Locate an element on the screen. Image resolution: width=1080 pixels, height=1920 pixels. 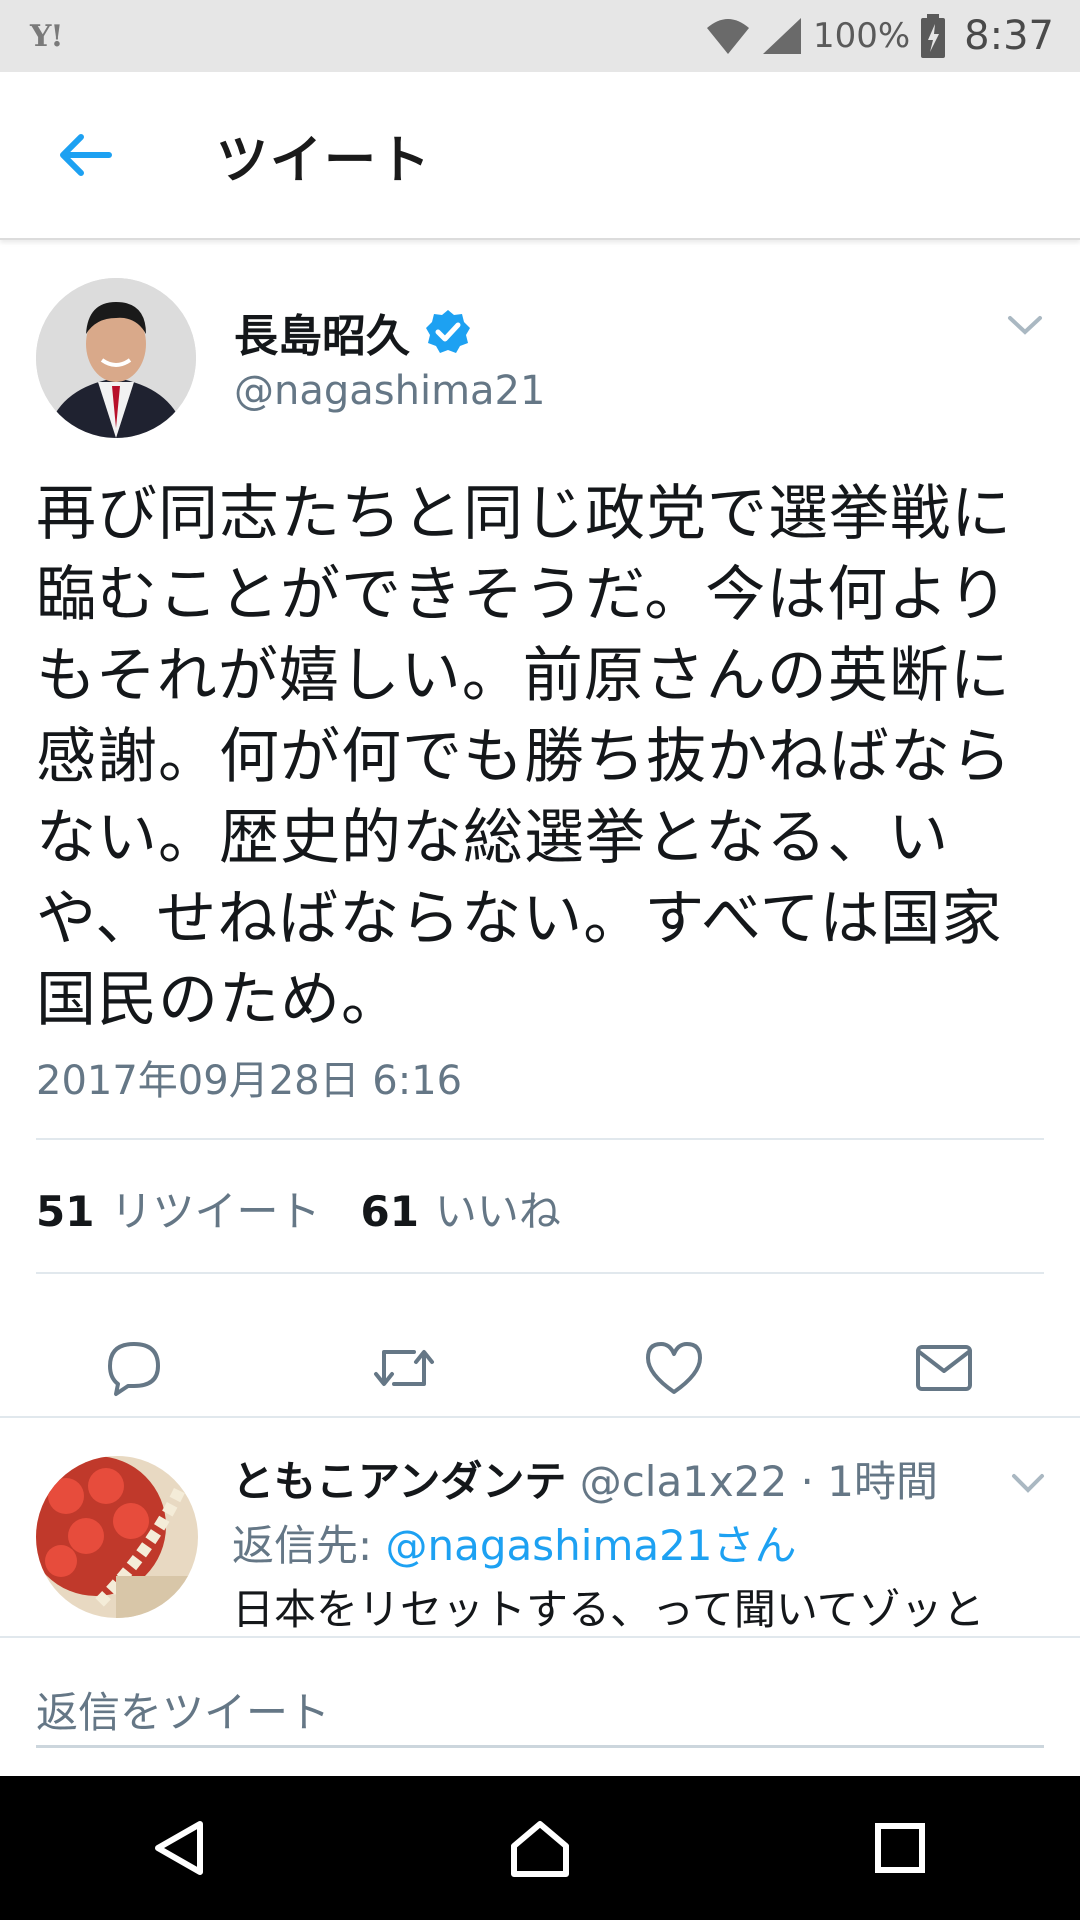
system-recents-button is located at coordinates (900, 1848).